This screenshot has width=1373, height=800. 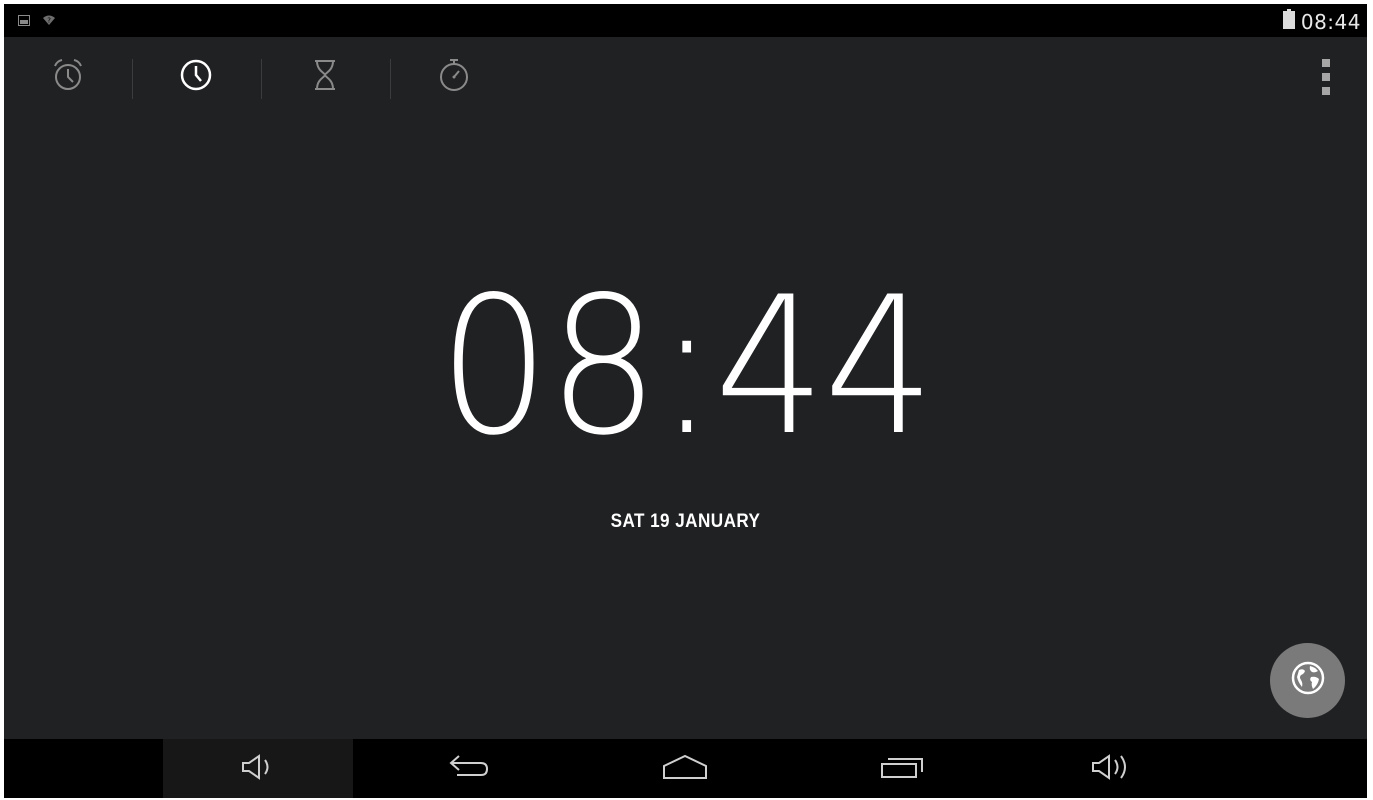 I want to click on world-clock-button, so click(x=1307, y=680).